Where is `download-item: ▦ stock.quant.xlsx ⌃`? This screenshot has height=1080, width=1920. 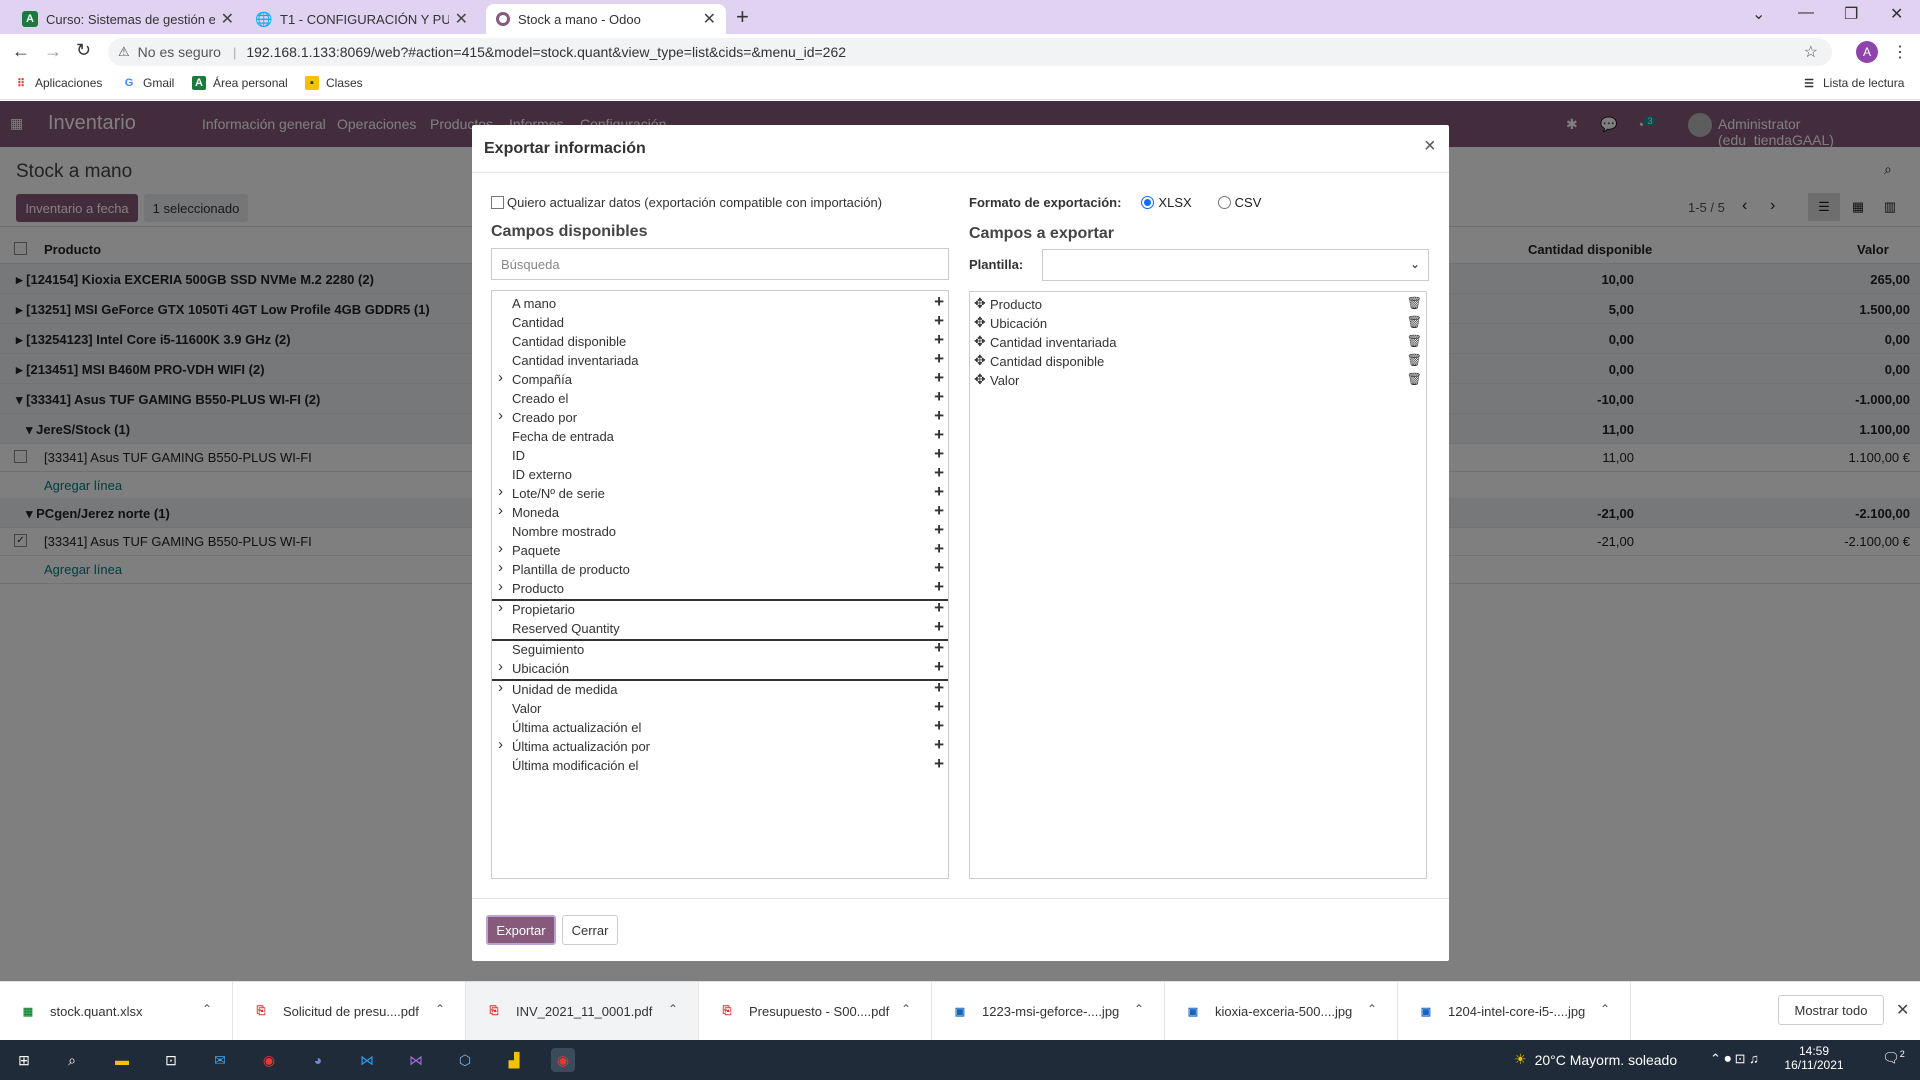
download-item: ▦ stock.quant.xlsx ⌃ is located at coordinates (116, 1011).